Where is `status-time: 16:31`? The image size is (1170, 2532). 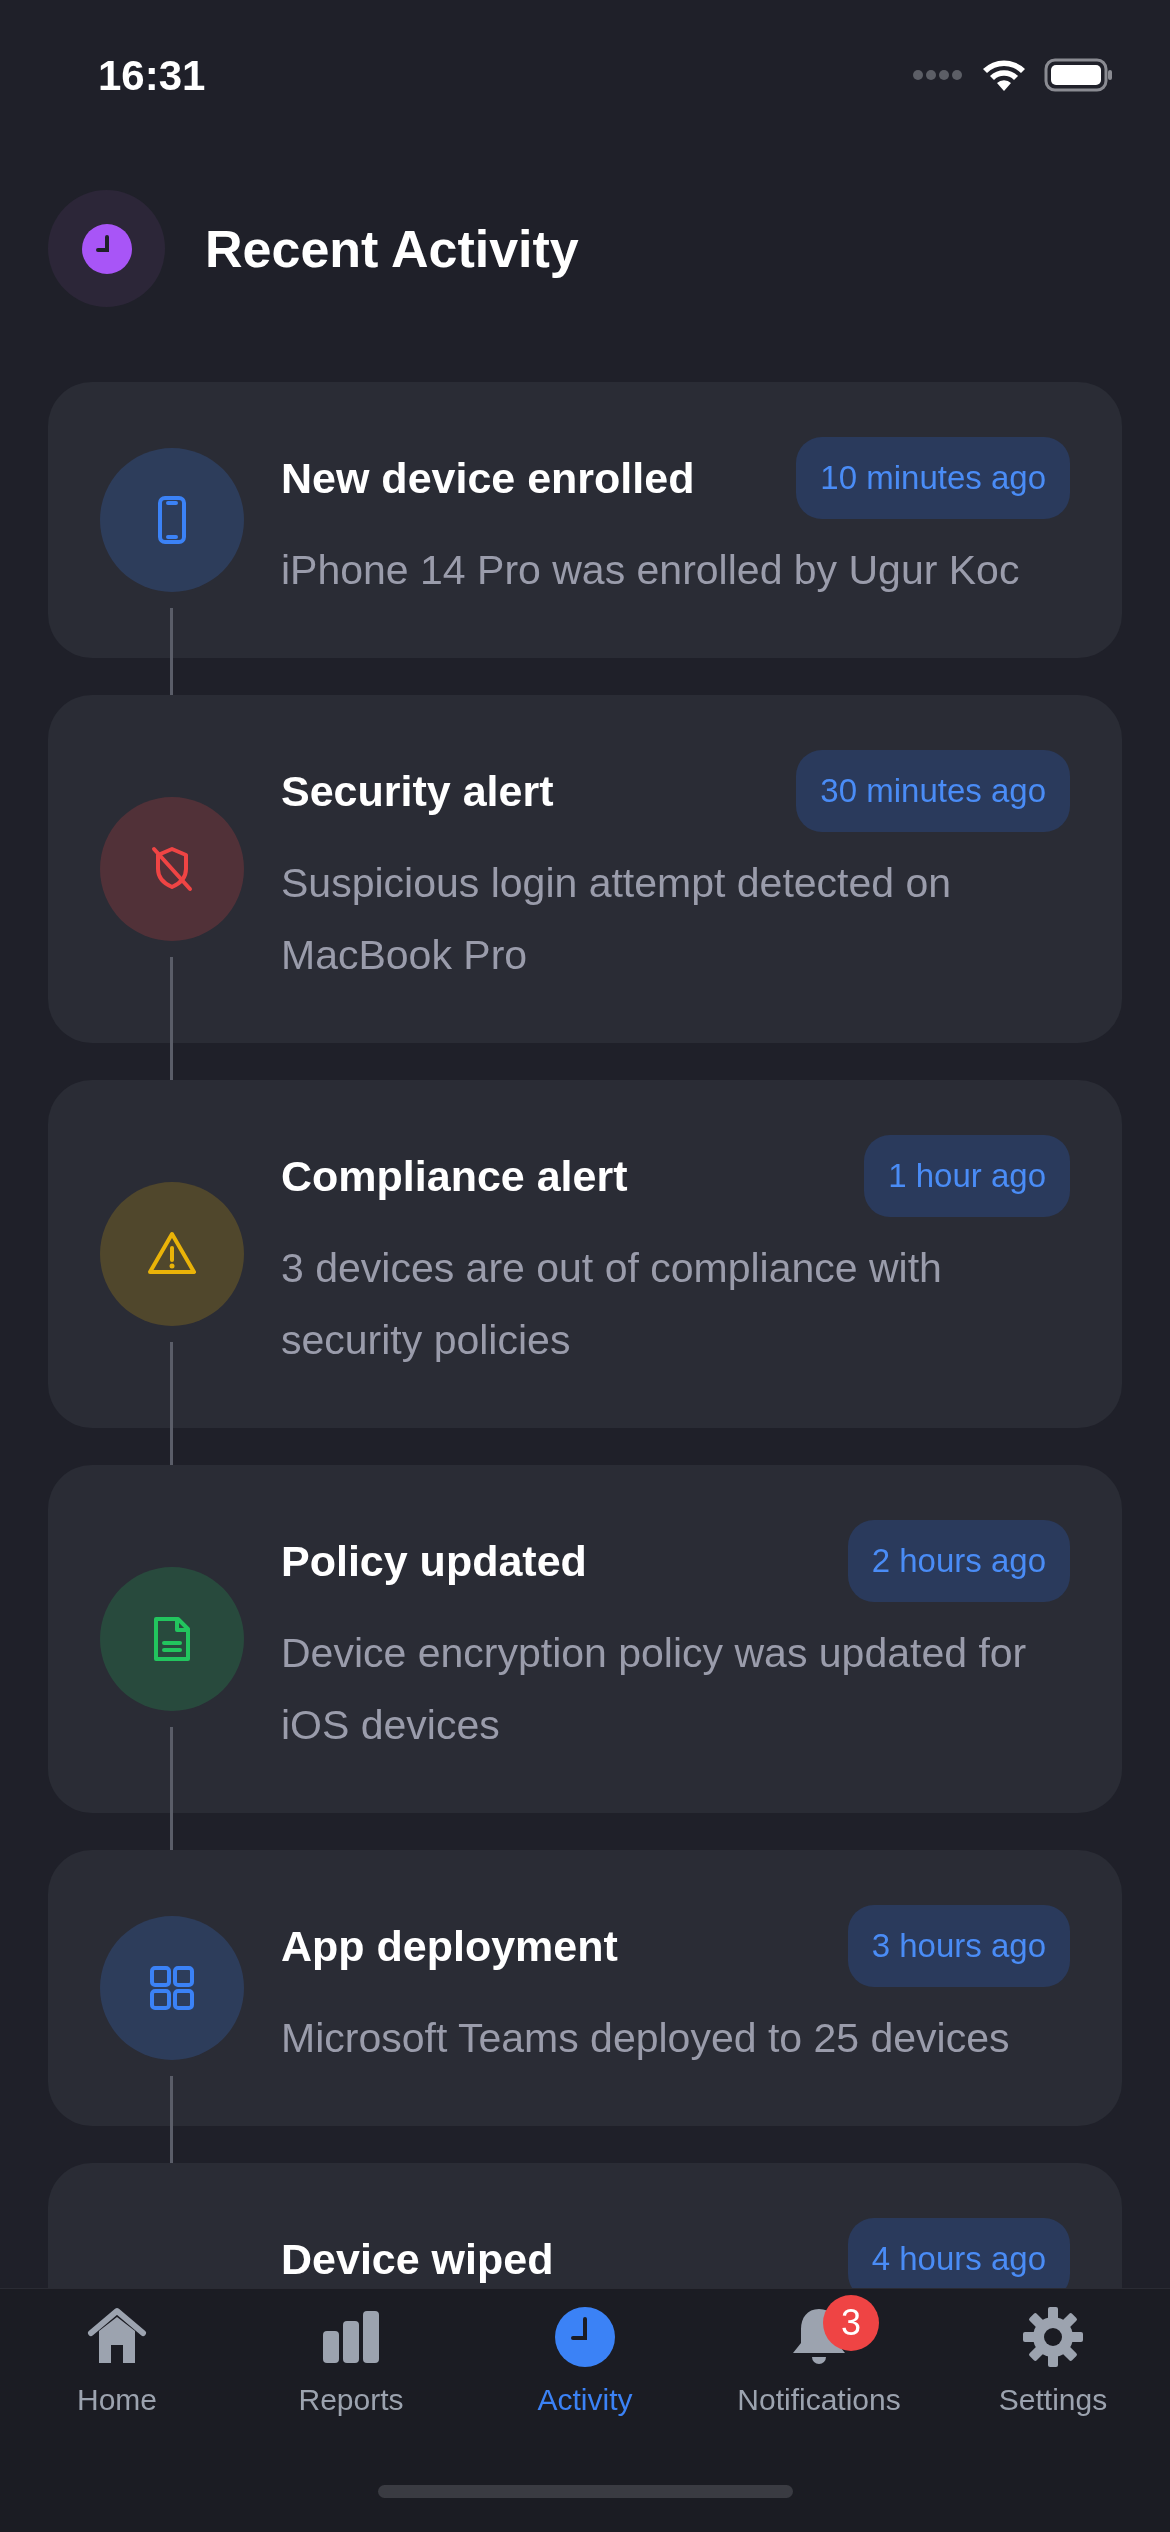 status-time: 16:31 is located at coordinates (152, 75).